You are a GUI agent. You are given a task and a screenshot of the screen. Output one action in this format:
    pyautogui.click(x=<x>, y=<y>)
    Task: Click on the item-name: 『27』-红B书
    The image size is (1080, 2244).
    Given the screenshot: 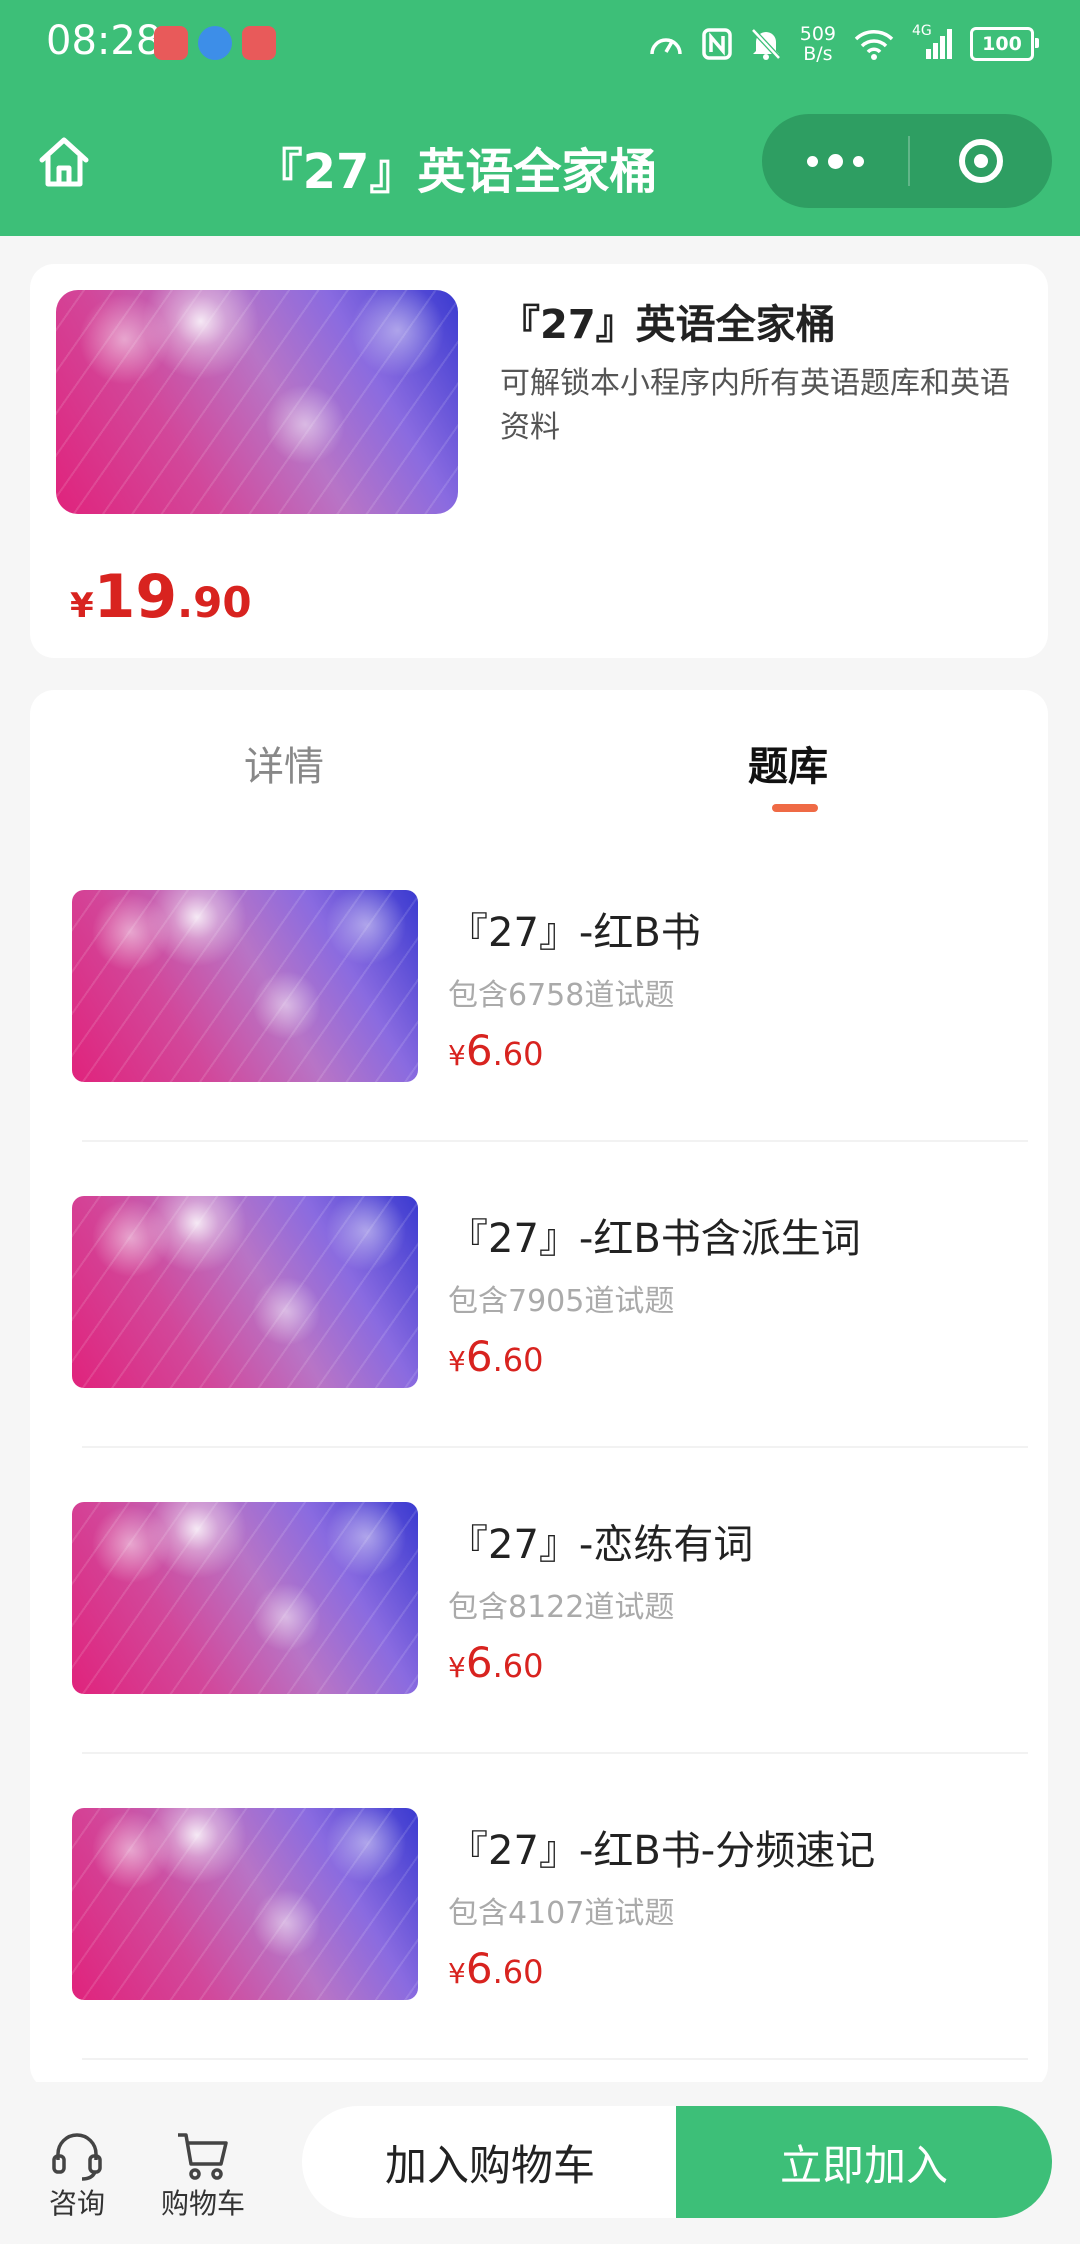 What is the action you would take?
    pyautogui.click(x=574, y=933)
    